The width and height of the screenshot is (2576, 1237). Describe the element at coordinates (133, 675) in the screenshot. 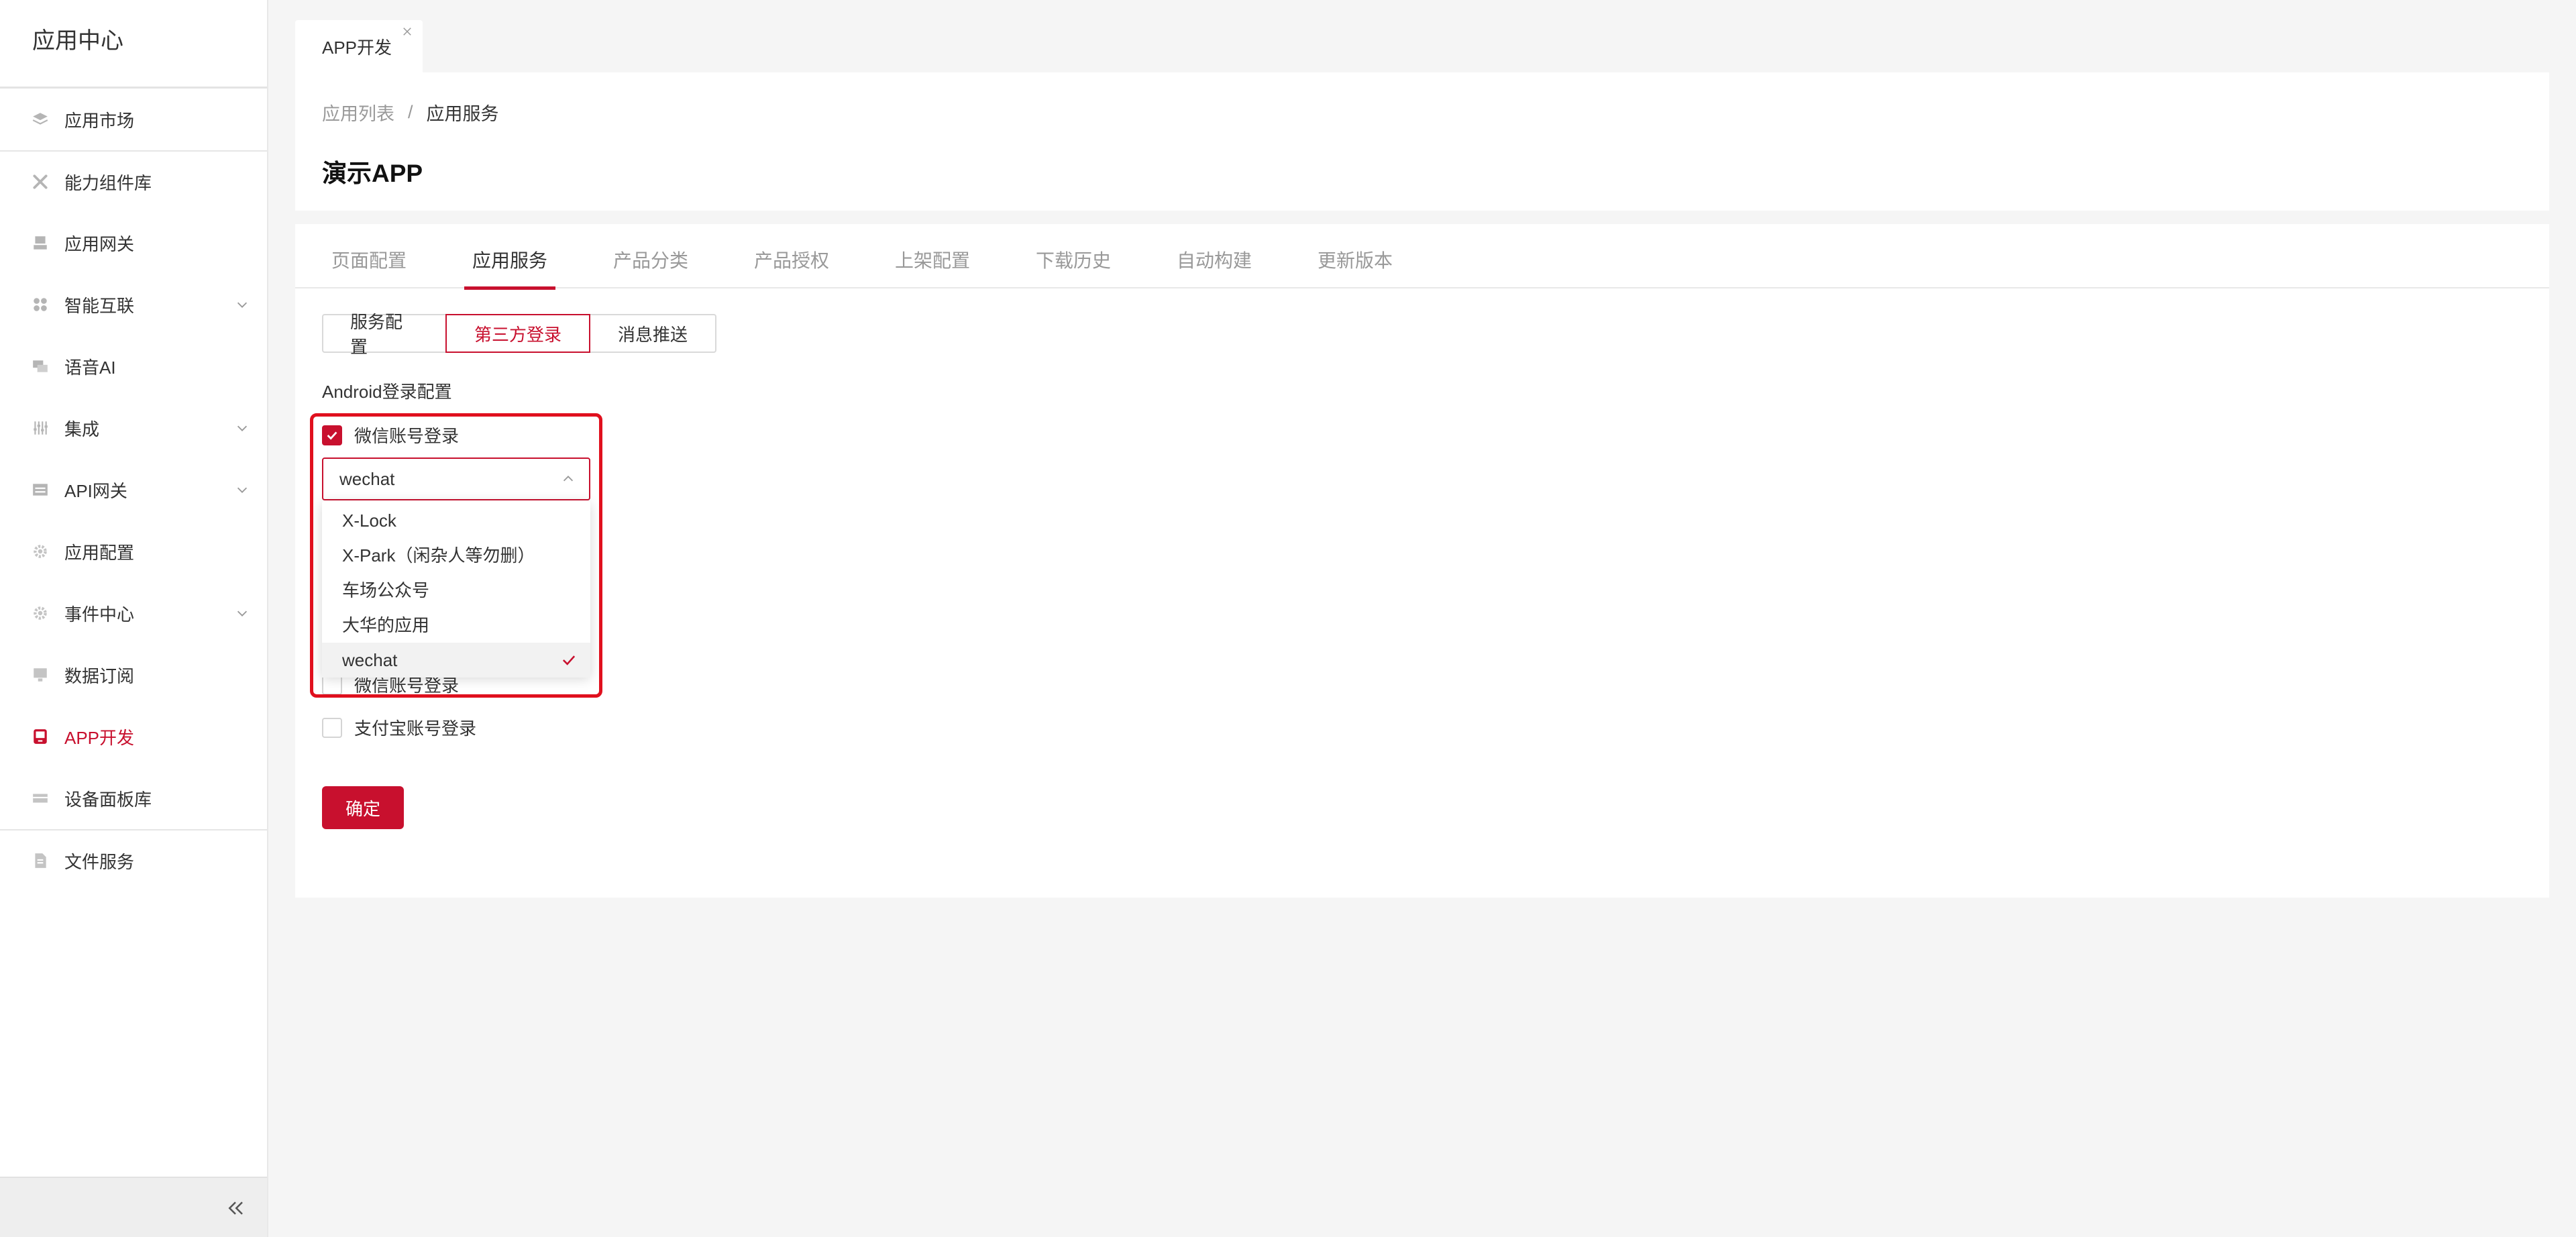

I see `sidebar-item-data-subscription: 数据订阅` at that location.